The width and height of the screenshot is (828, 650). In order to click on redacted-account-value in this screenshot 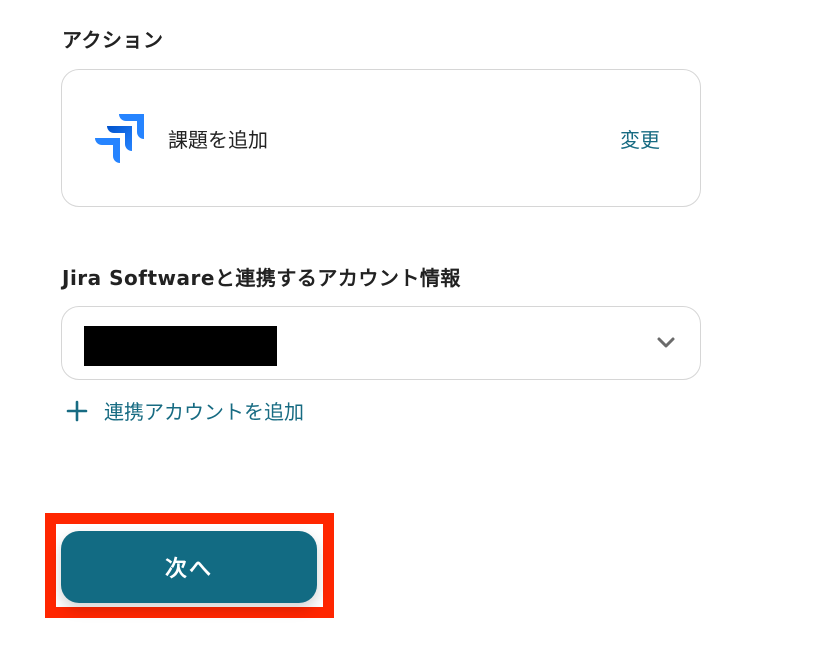, I will do `click(180, 346)`.